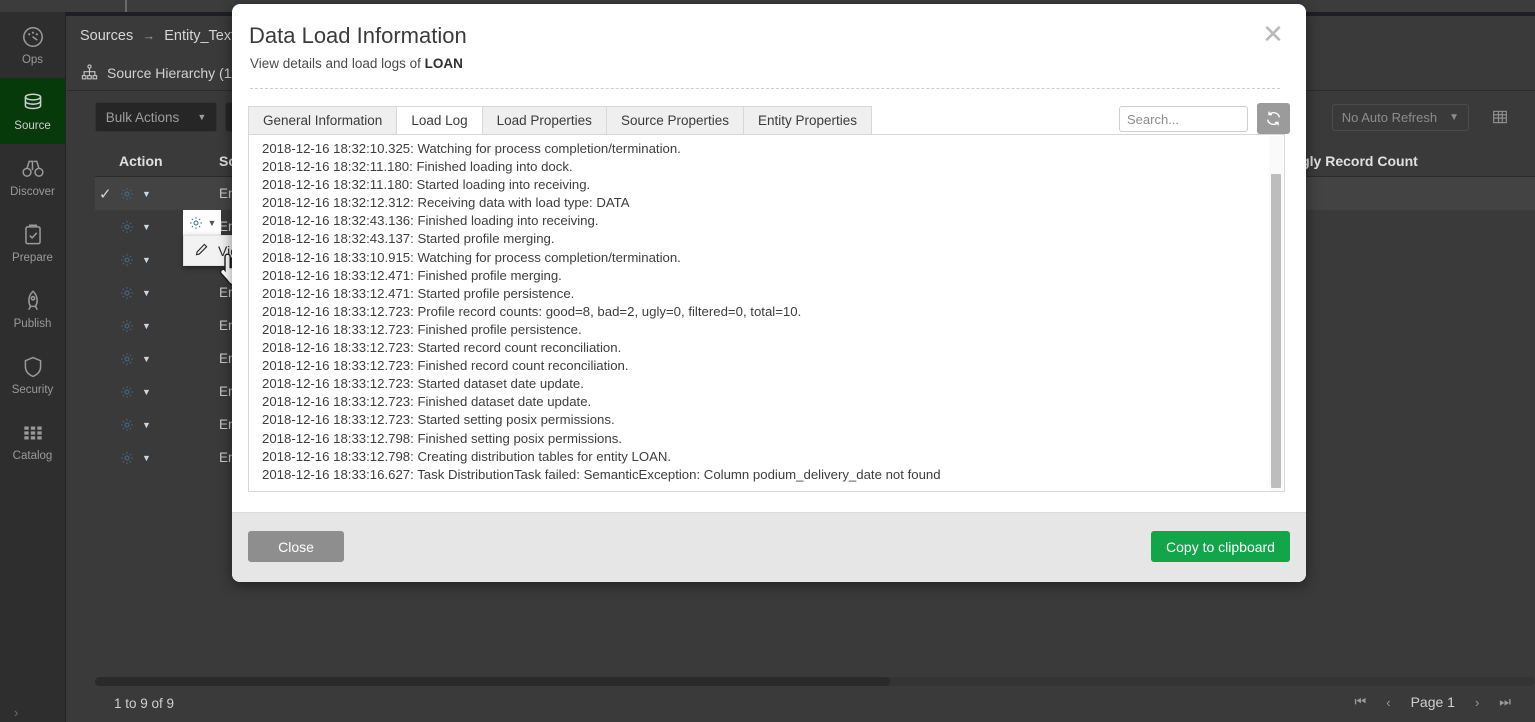 The width and height of the screenshot is (1535, 722). I want to click on breadcrumb-root: Sources, so click(106, 36).